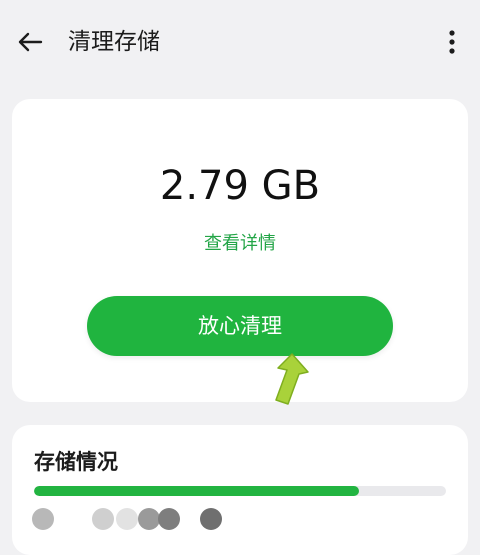 This screenshot has height=555, width=480. I want to click on cleanable-size: 2.79 GB, so click(240, 186).